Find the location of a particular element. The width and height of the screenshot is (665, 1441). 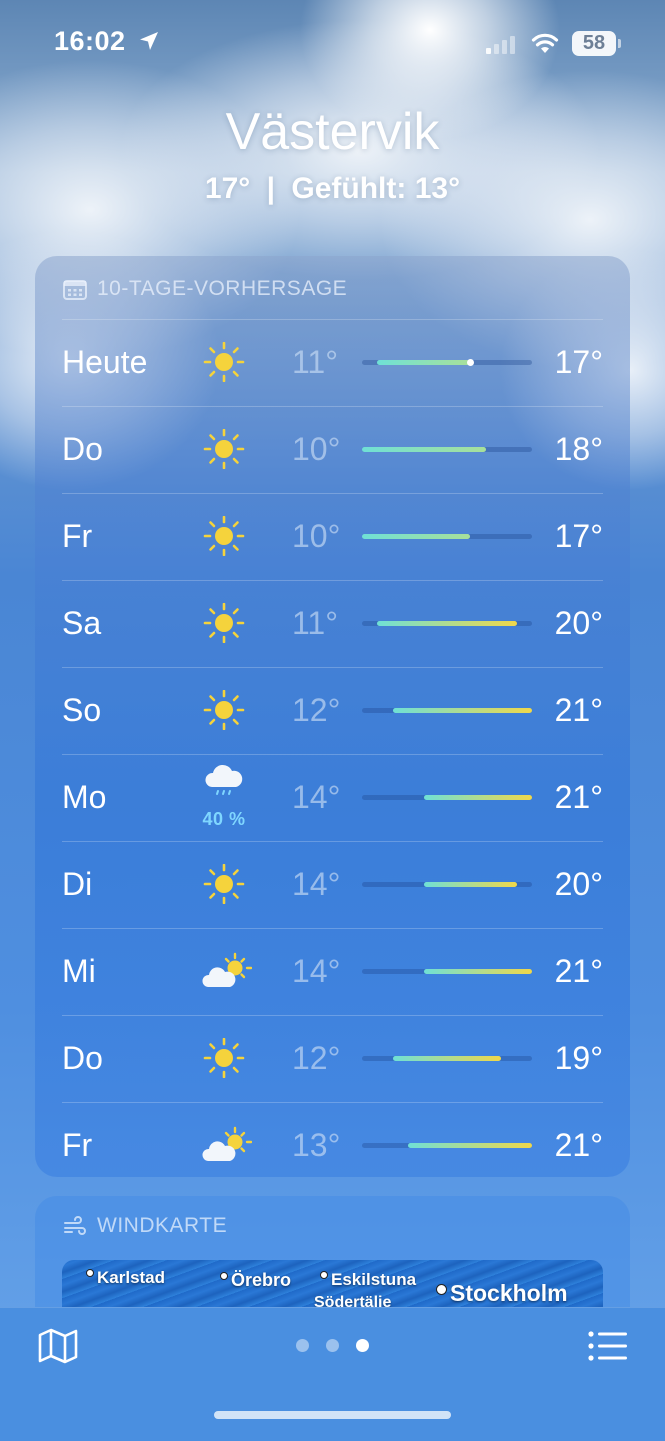

forecast-row: Sa 11° 20° is located at coordinates (332, 624).